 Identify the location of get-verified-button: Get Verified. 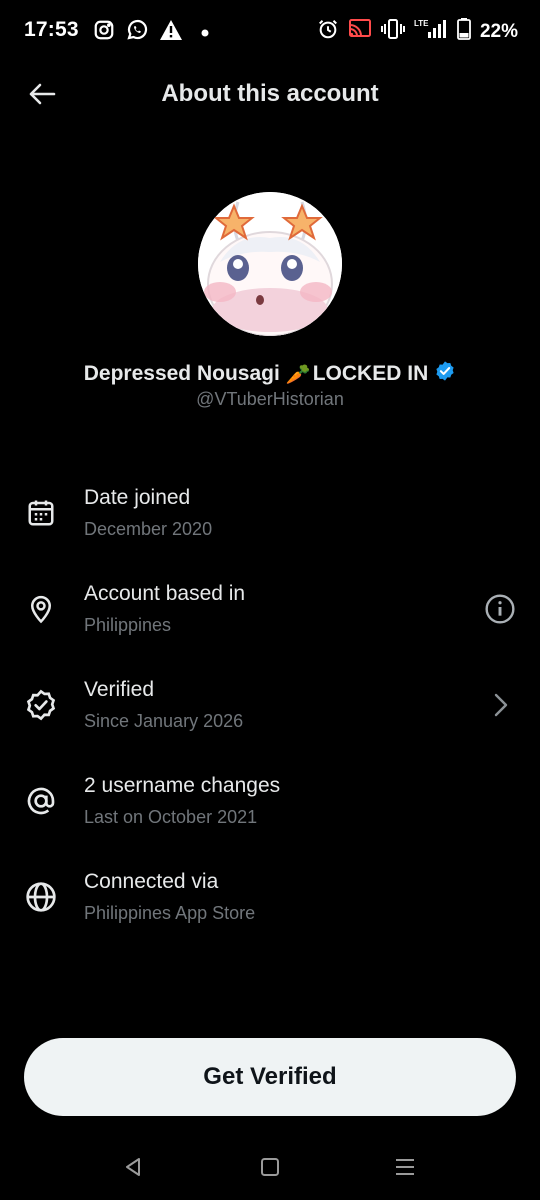
(270, 1077).